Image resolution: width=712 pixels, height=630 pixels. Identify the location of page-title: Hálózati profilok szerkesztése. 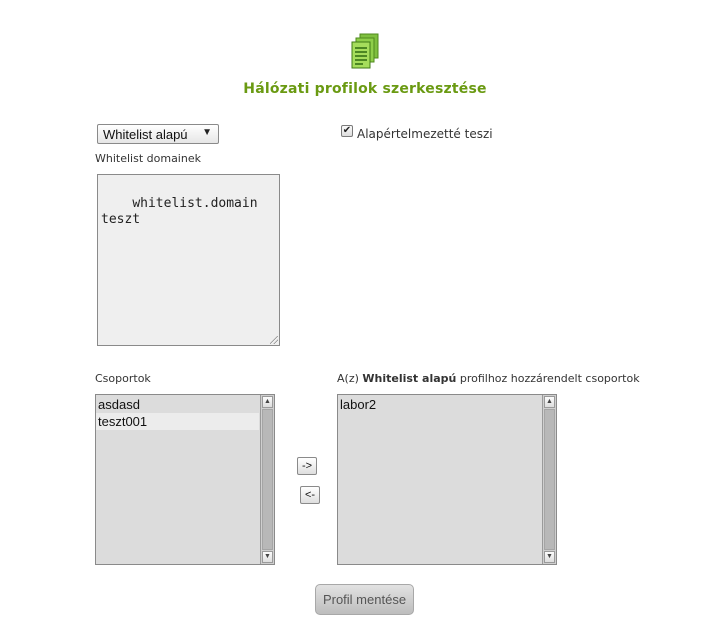
(365, 89).